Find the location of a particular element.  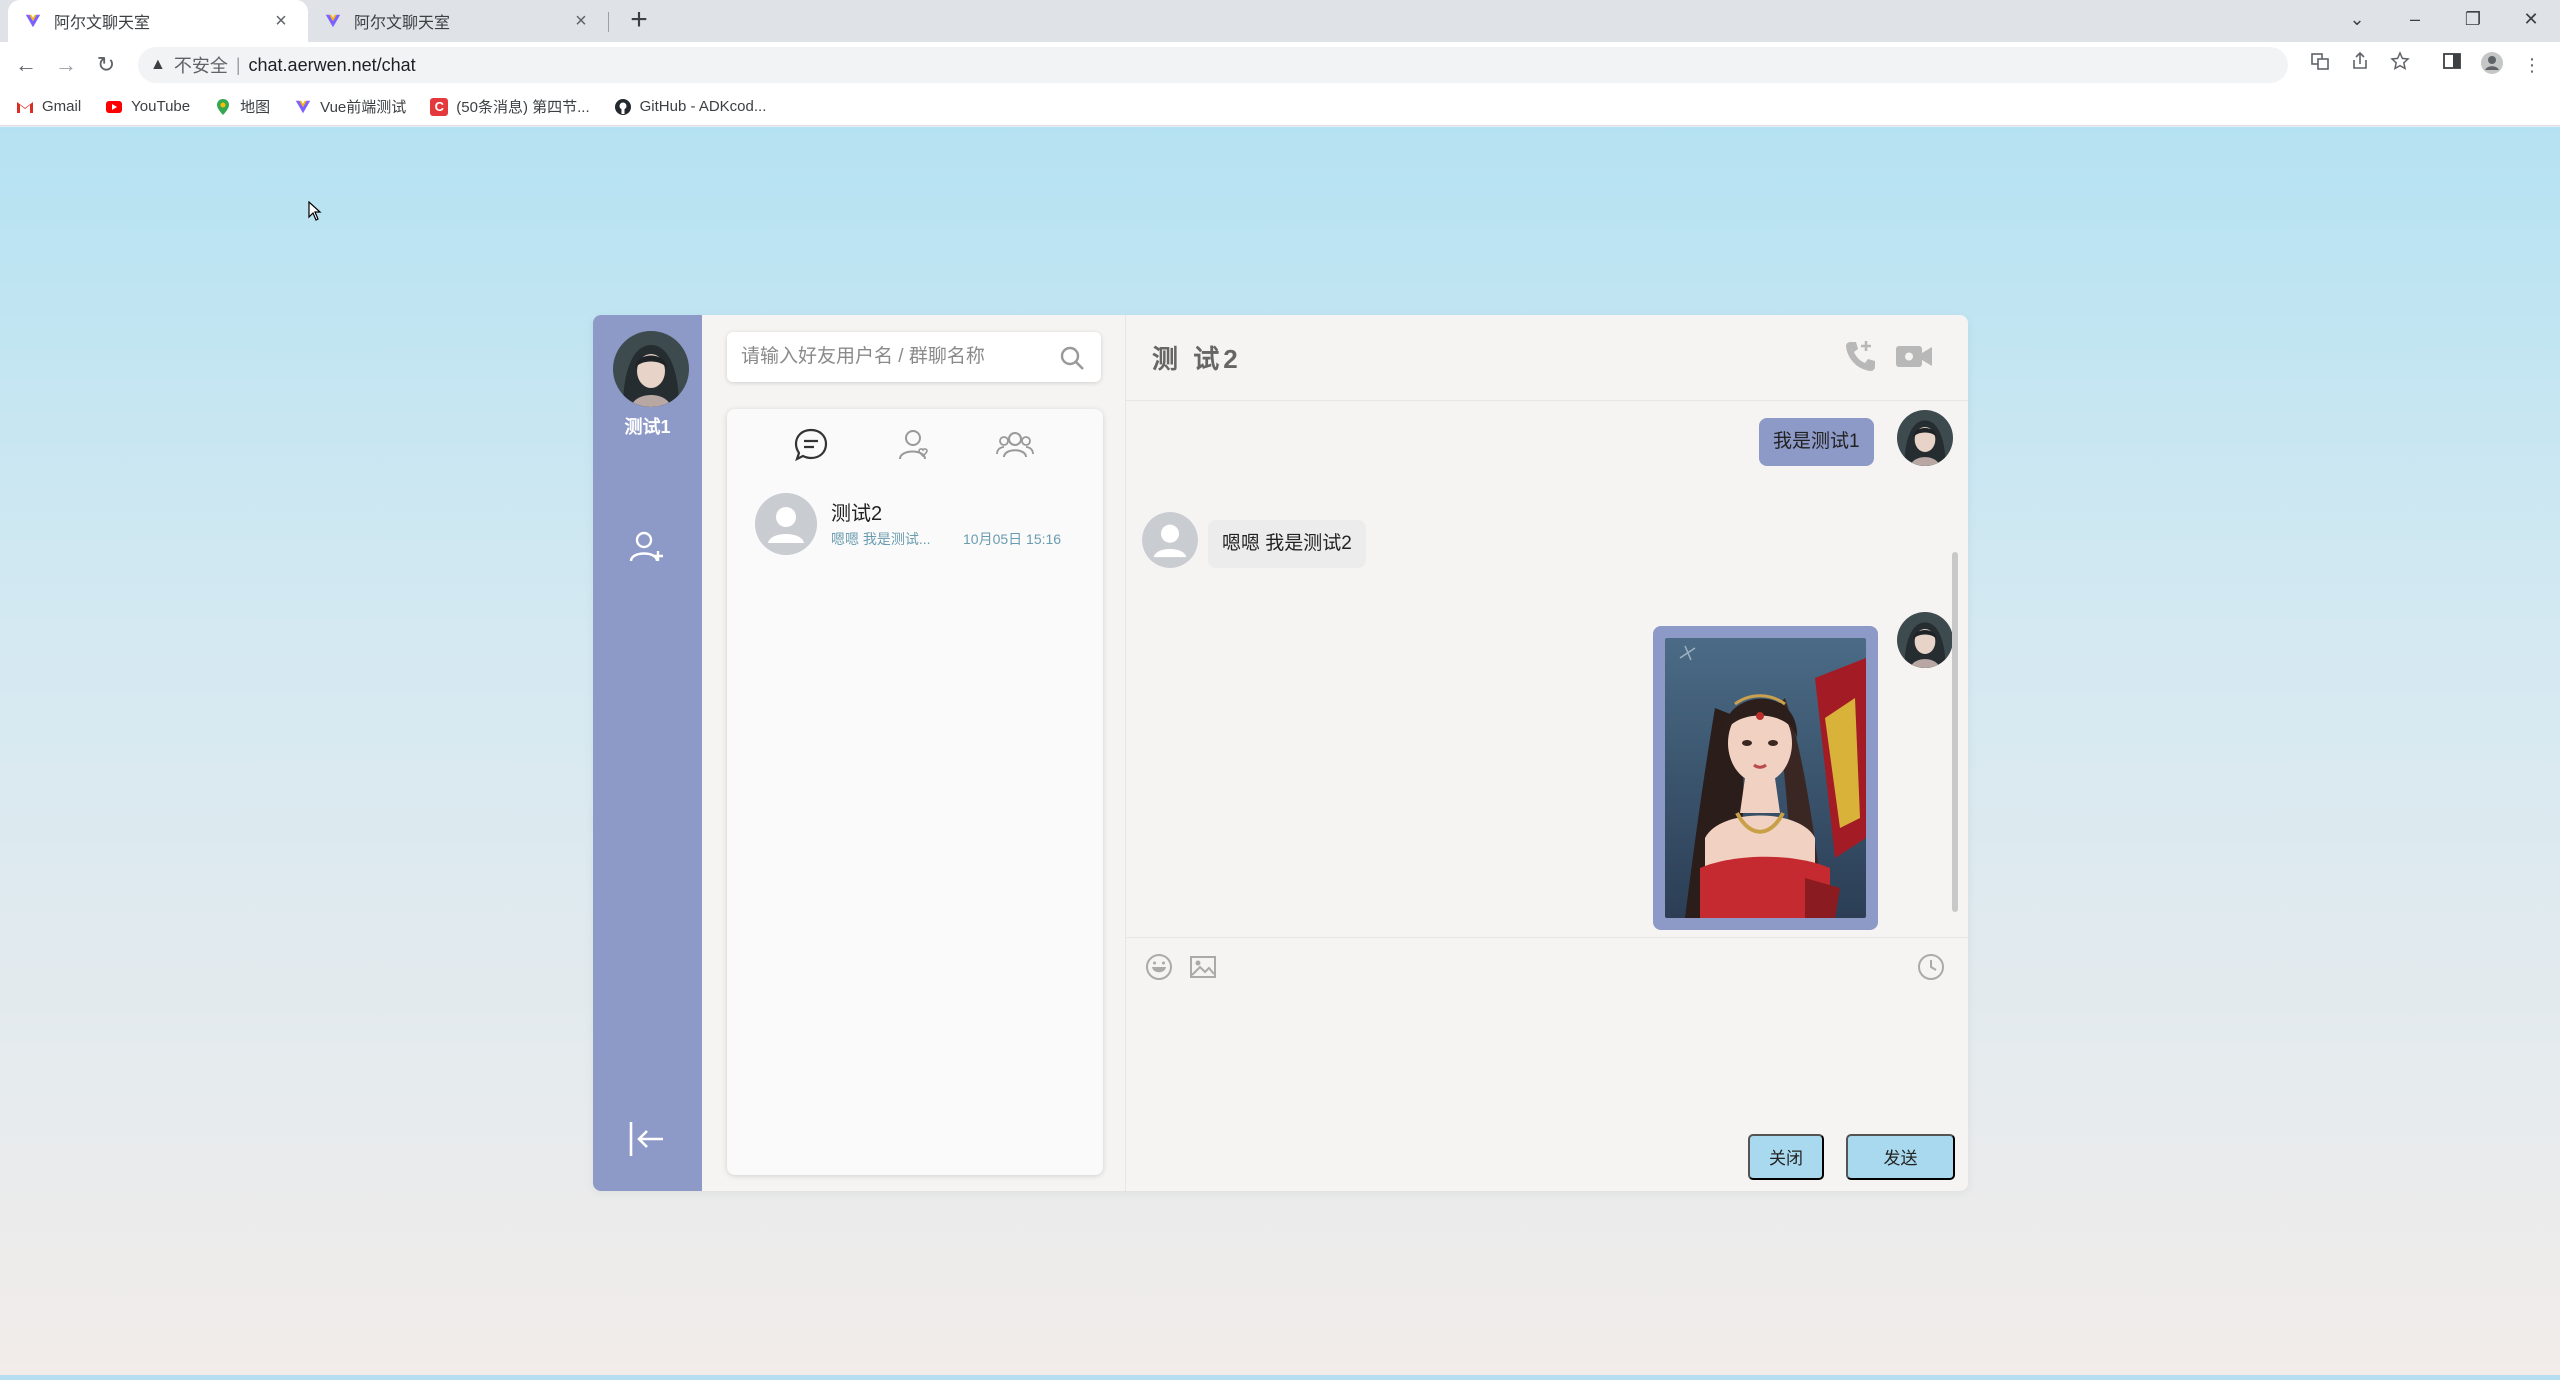

vue-icon is located at coordinates (303, 107).